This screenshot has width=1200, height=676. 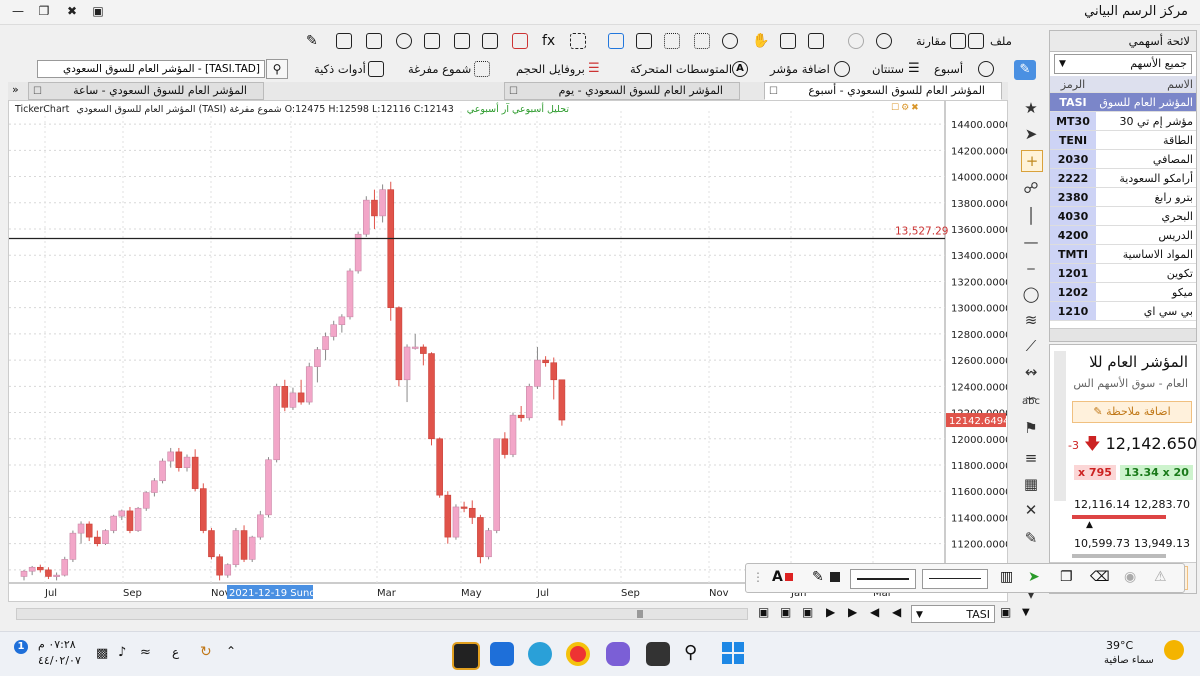 What do you see at coordinates (490, 41) in the screenshot?
I see `chart-layout-icon` at bounding box center [490, 41].